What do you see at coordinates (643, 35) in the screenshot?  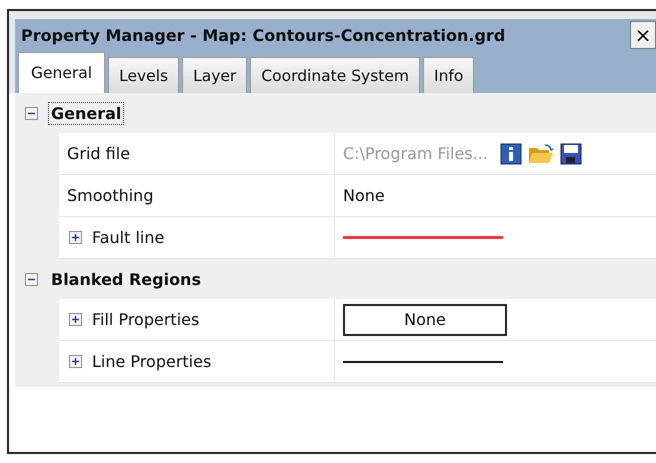 I see `close-button: ×` at bounding box center [643, 35].